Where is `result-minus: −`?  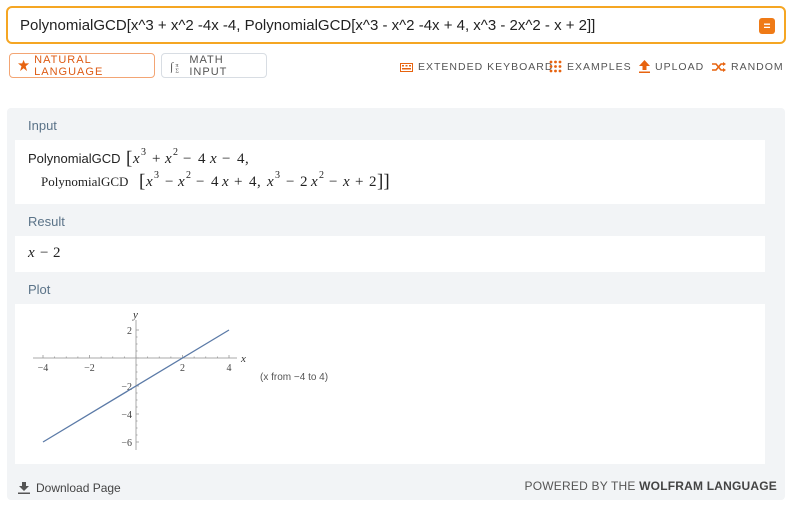 result-minus: − is located at coordinates (44, 253).